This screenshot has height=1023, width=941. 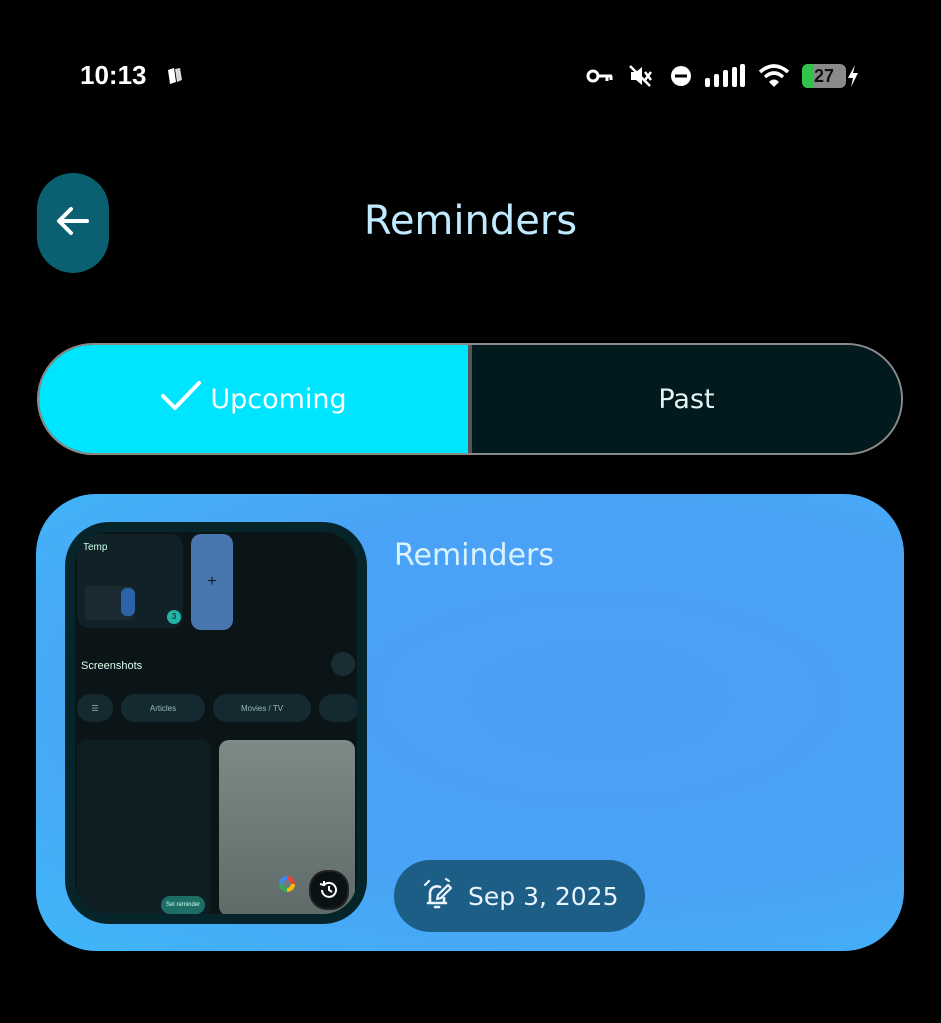 I want to click on check-icon, so click(x=181, y=399).